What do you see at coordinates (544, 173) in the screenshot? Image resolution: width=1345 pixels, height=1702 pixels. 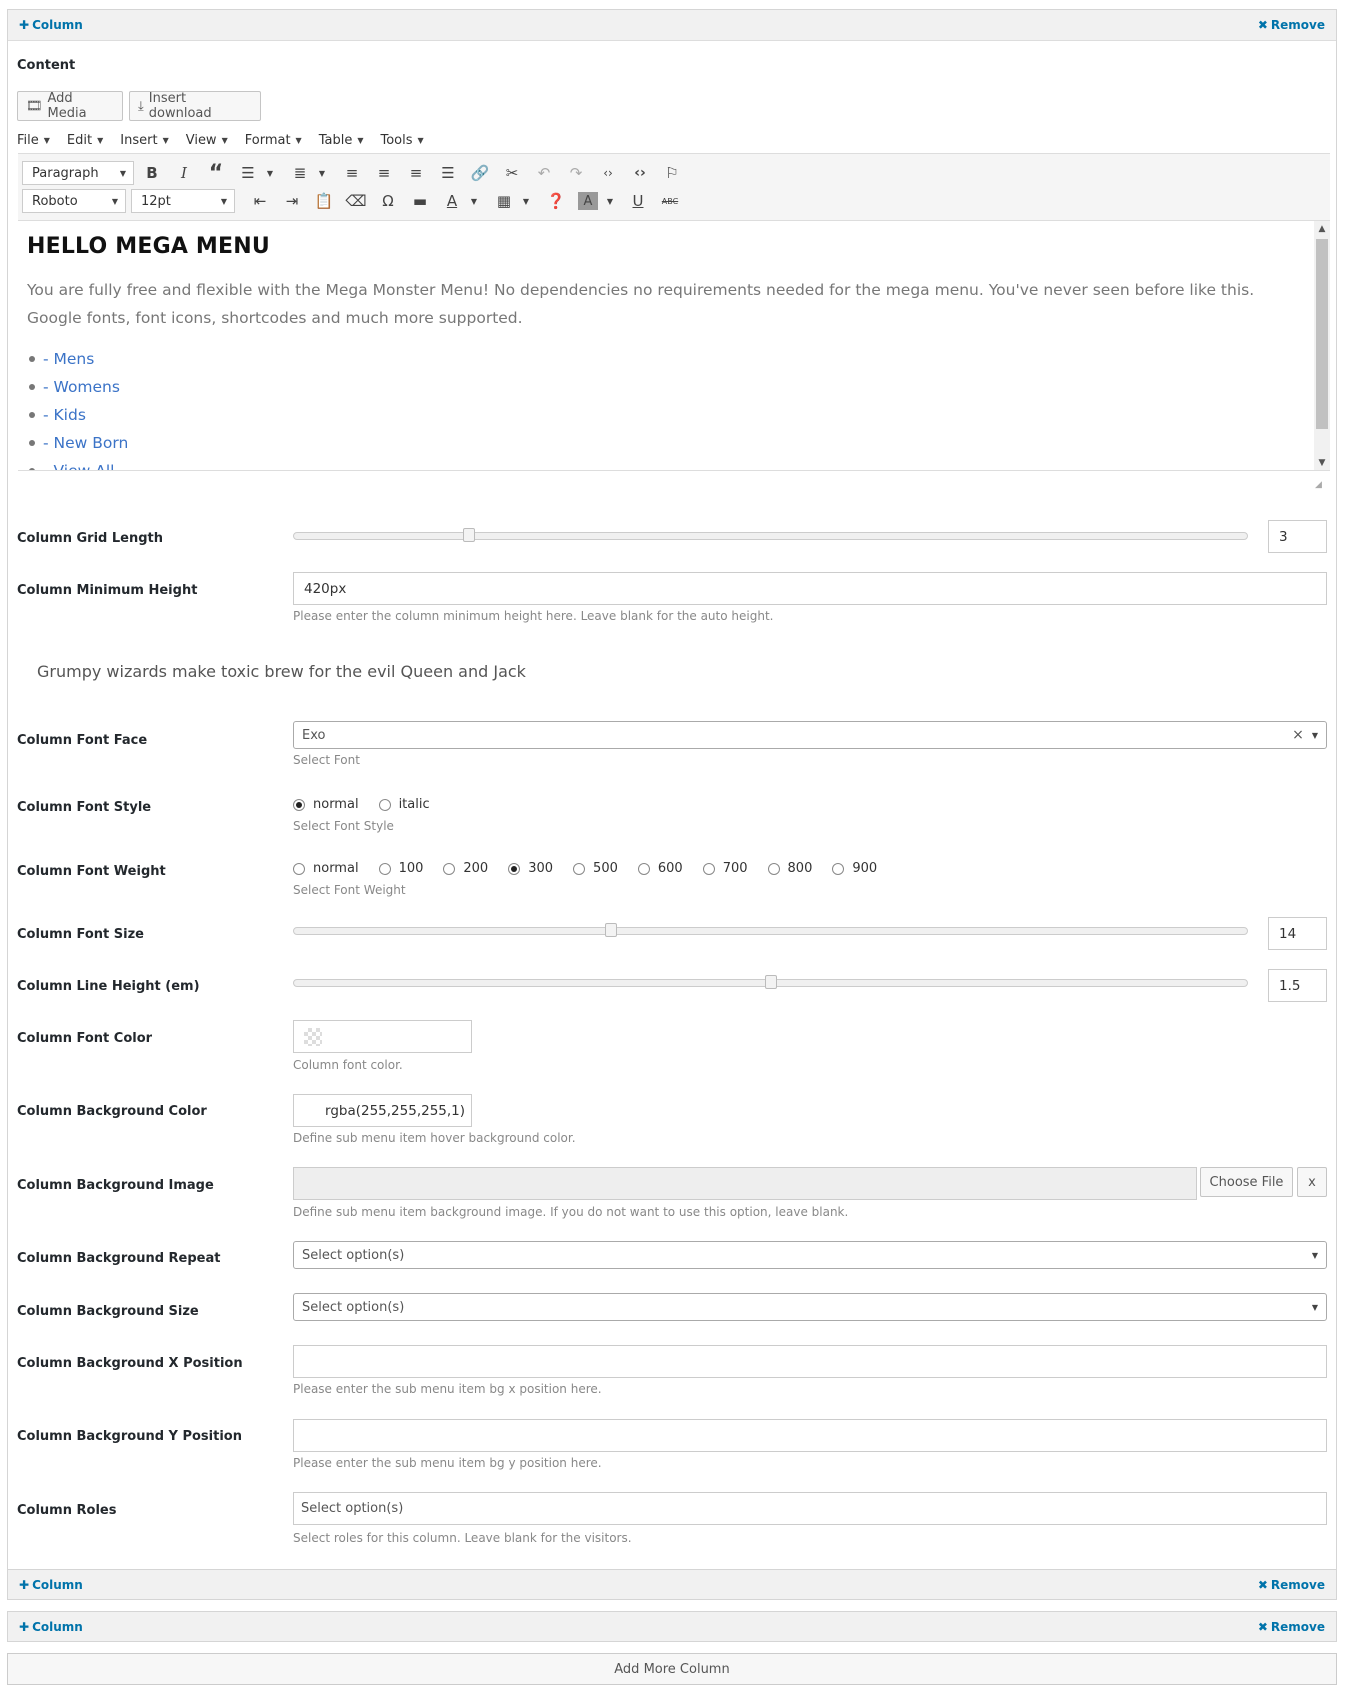 I see `undo-icon: ↶` at bounding box center [544, 173].